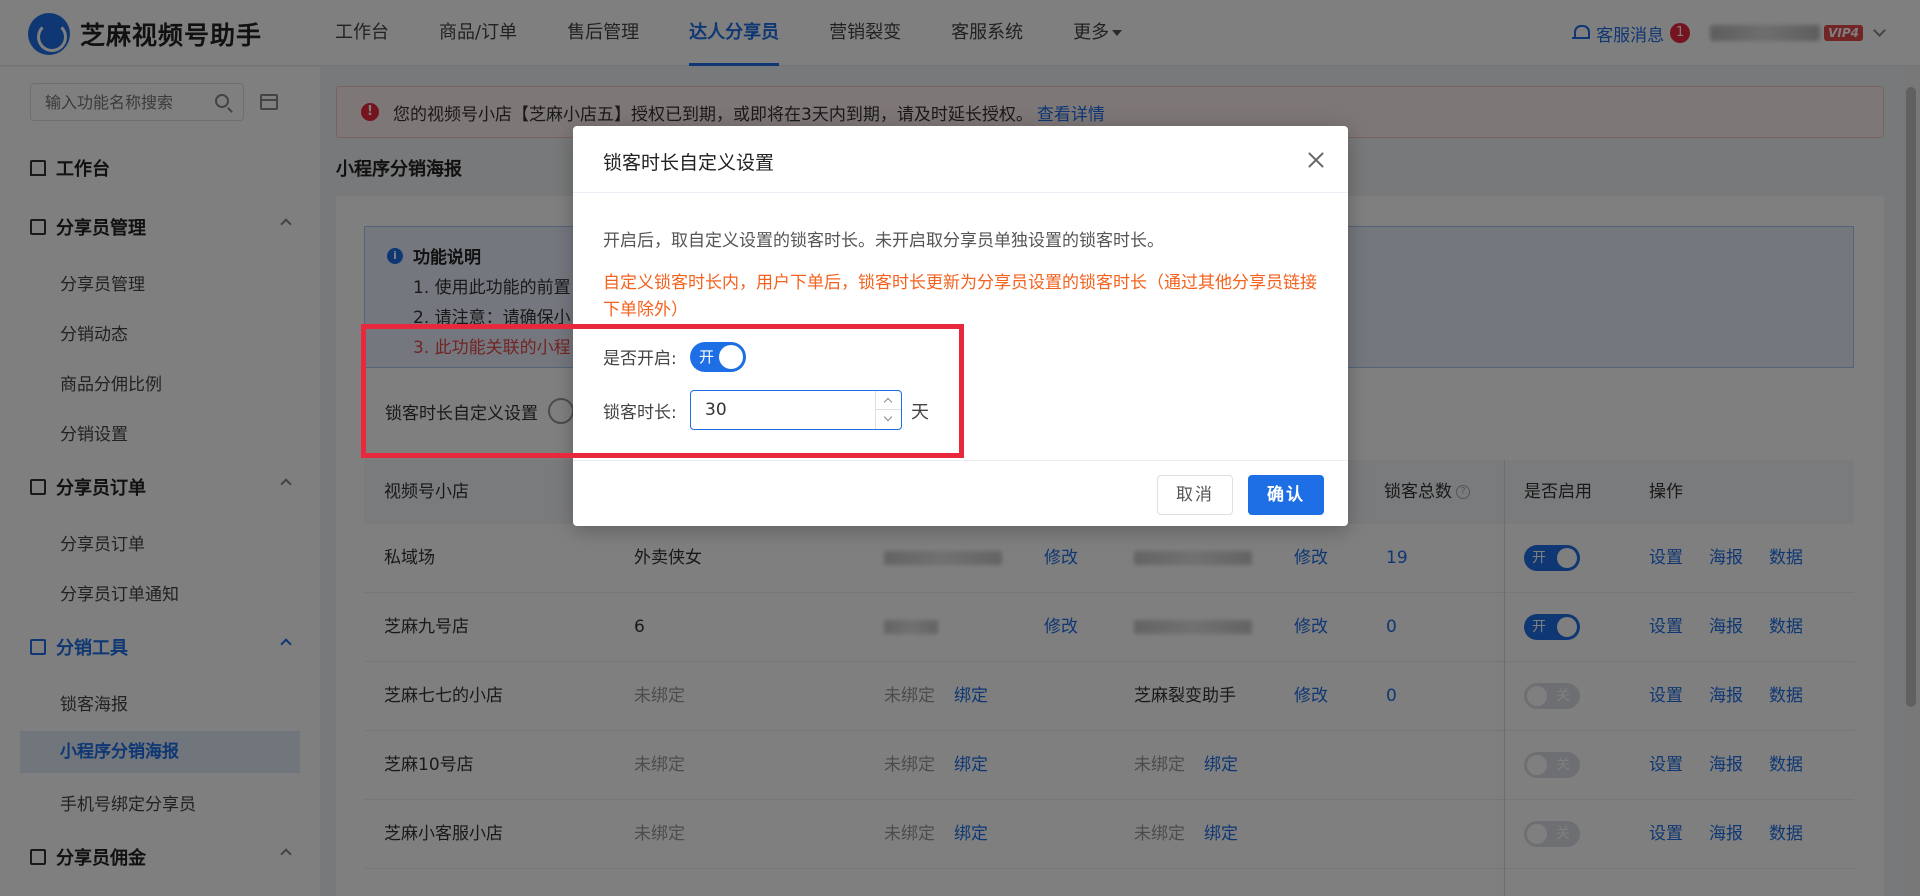  What do you see at coordinates (960, 159) in the screenshot?
I see `dialog-header: 锁客时长自定义设置` at bounding box center [960, 159].